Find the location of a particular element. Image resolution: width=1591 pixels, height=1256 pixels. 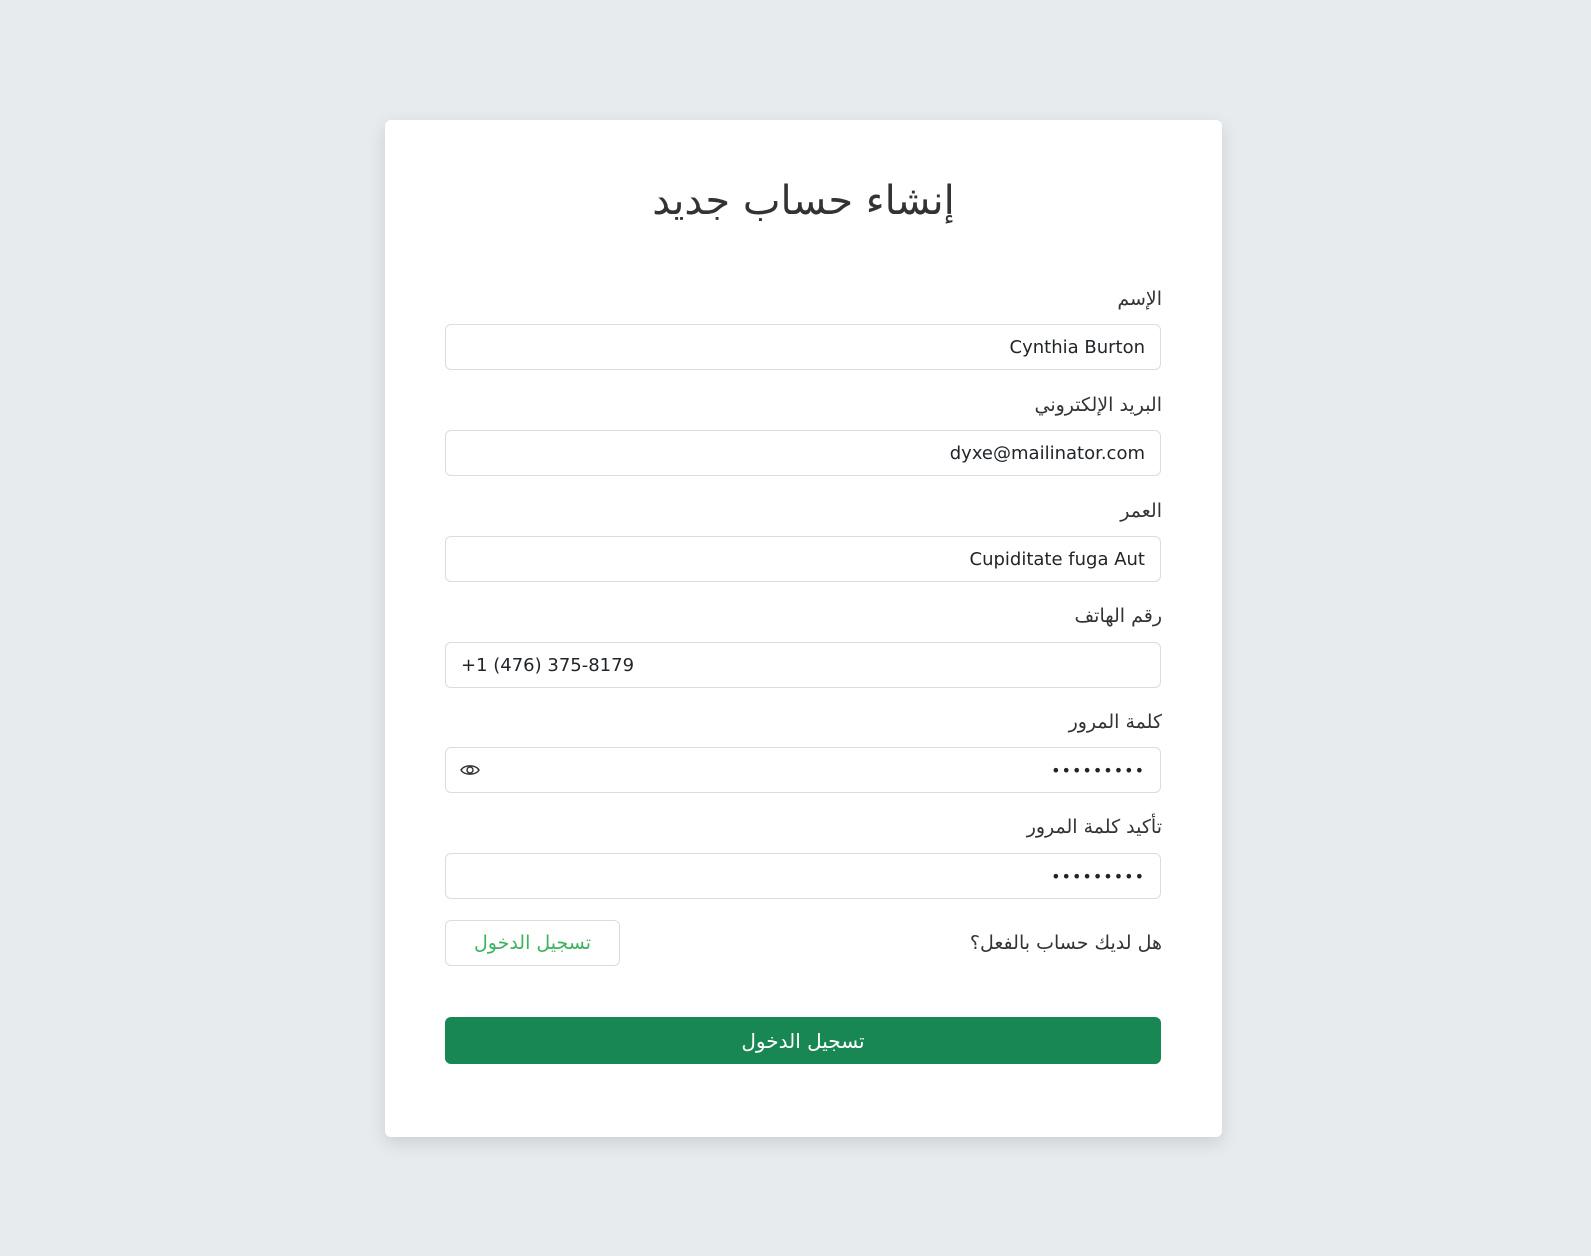

eye-icon is located at coordinates (470, 770).